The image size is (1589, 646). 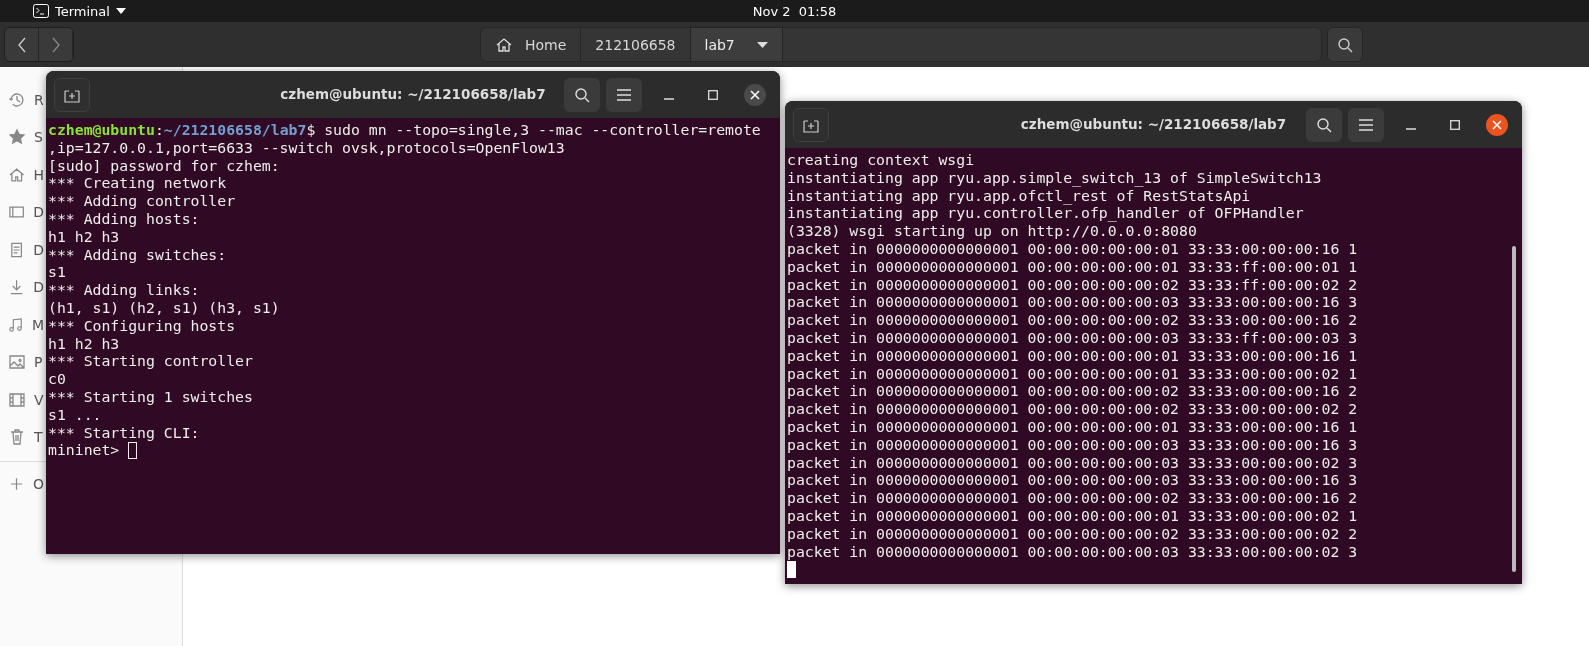 I want to click on terminal-line: *** Starting 1 switches, so click(x=151, y=396).